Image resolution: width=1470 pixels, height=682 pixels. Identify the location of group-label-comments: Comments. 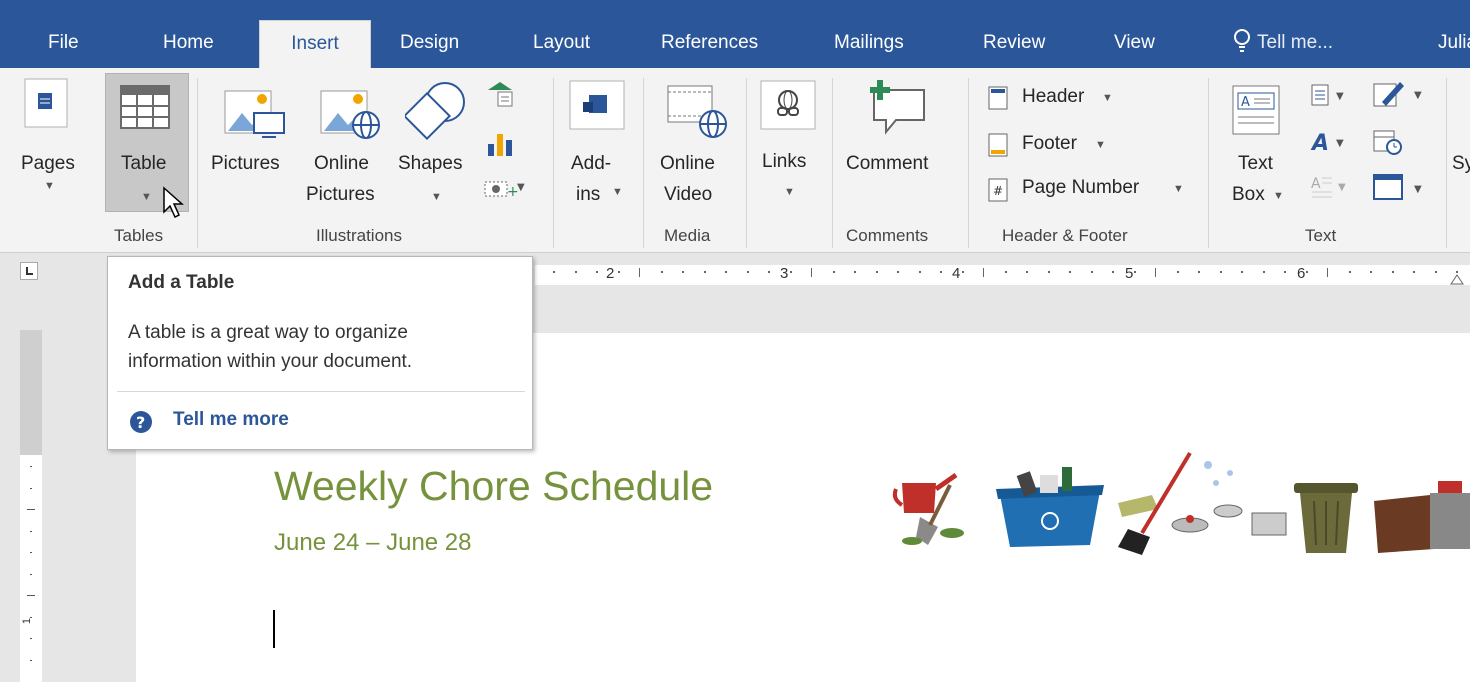
(887, 235).